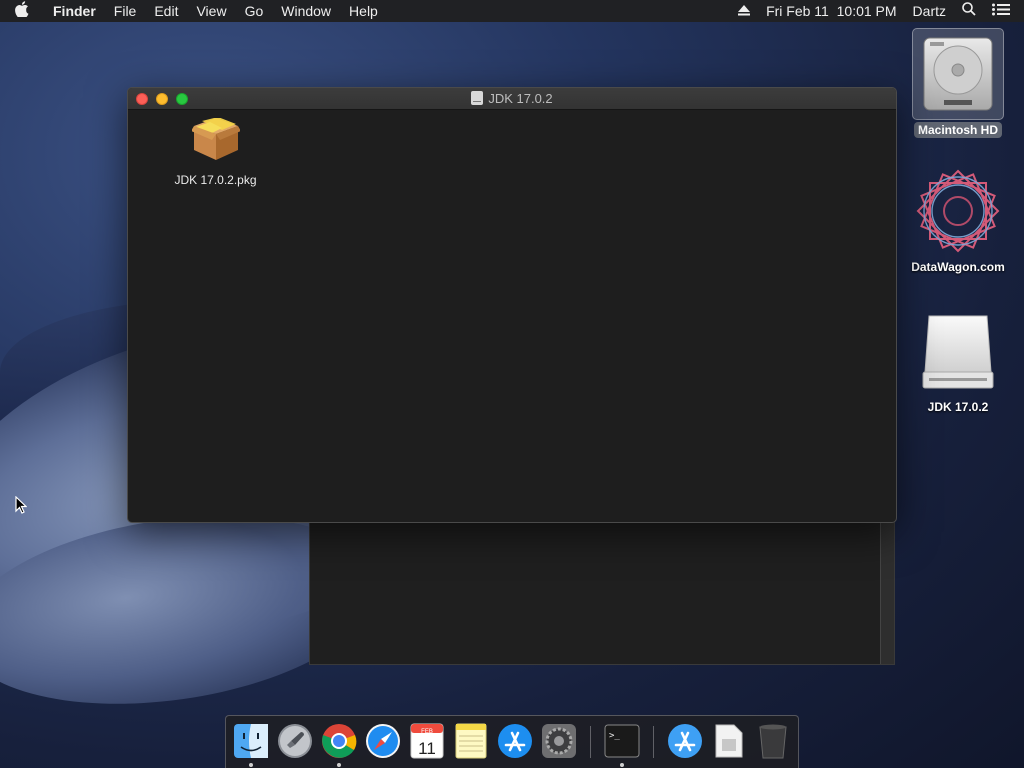  Describe the element at coordinates (957, 130) in the screenshot. I see `desktop-icon-label: Macintosh HD` at that location.